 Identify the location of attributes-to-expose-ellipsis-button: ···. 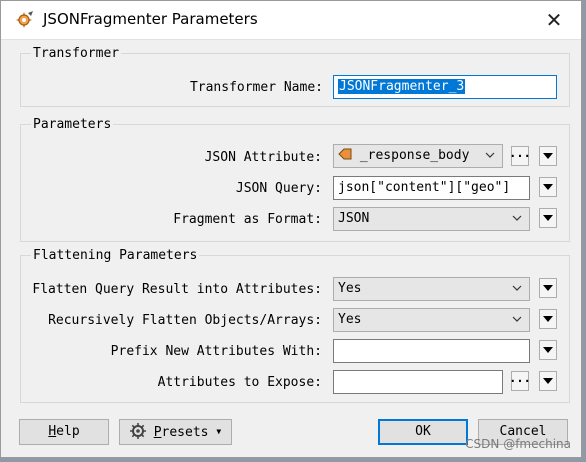
(520, 381).